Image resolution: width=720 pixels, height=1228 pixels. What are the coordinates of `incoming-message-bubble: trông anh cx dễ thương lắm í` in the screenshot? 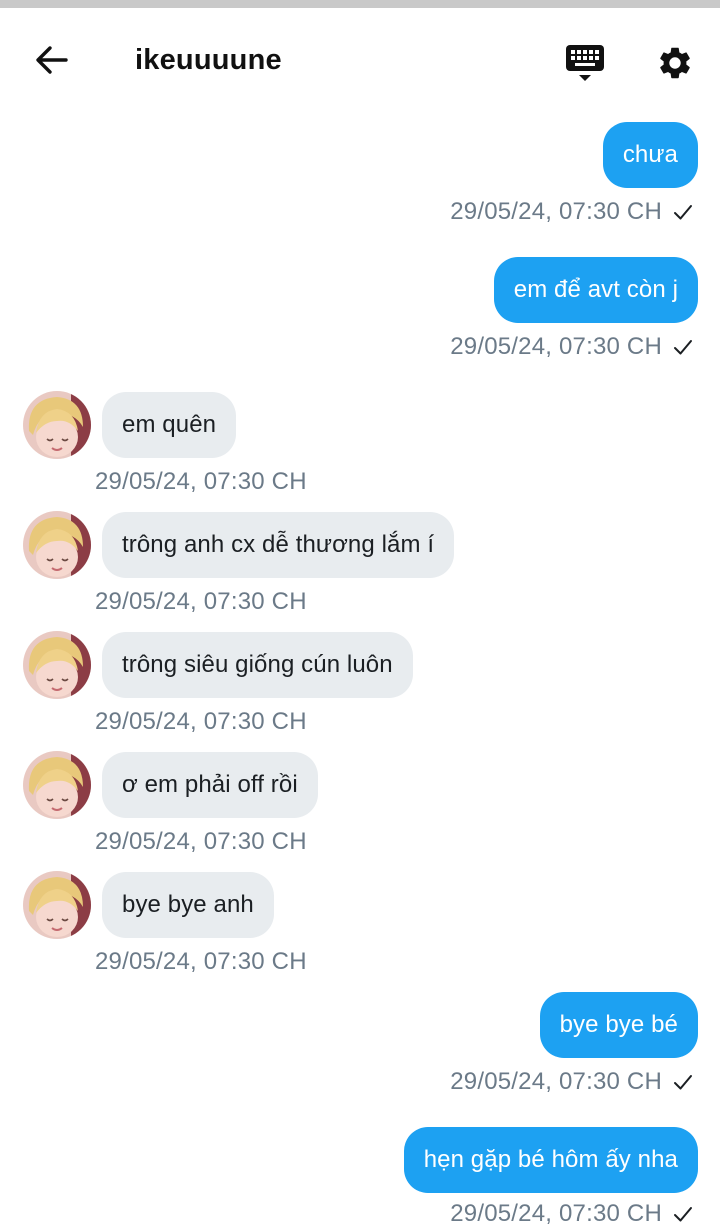 It's located at (278, 545).